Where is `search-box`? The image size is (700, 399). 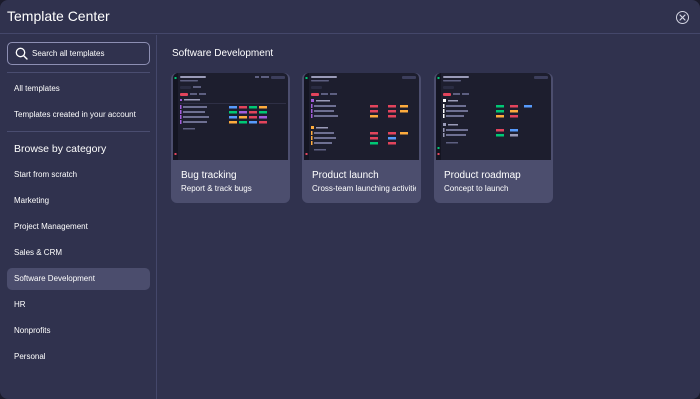
search-box is located at coordinates (78, 53).